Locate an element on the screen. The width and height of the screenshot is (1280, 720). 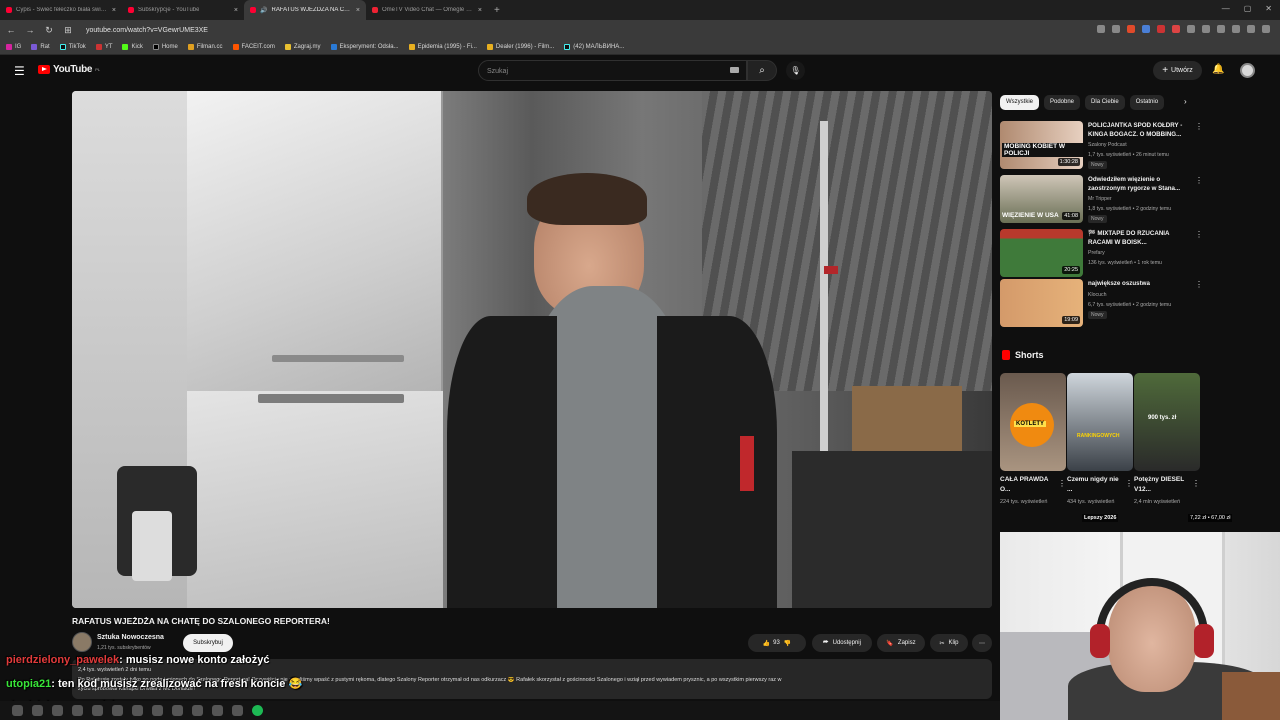
short-thumbnail: KOTLETY is located at coordinates (1033, 422).